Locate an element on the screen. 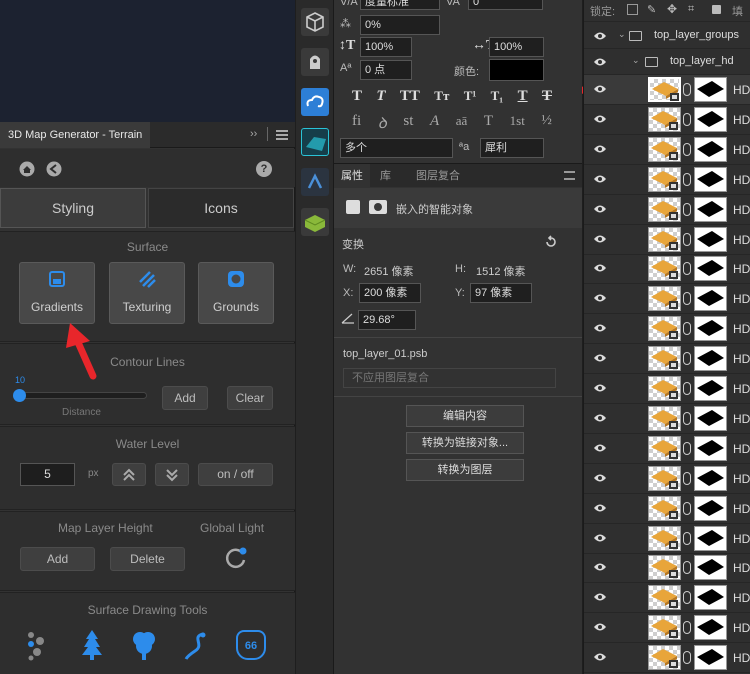 The image size is (750, 674). lock-pixels-icon: ✎ is located at coordinates (651, 9).